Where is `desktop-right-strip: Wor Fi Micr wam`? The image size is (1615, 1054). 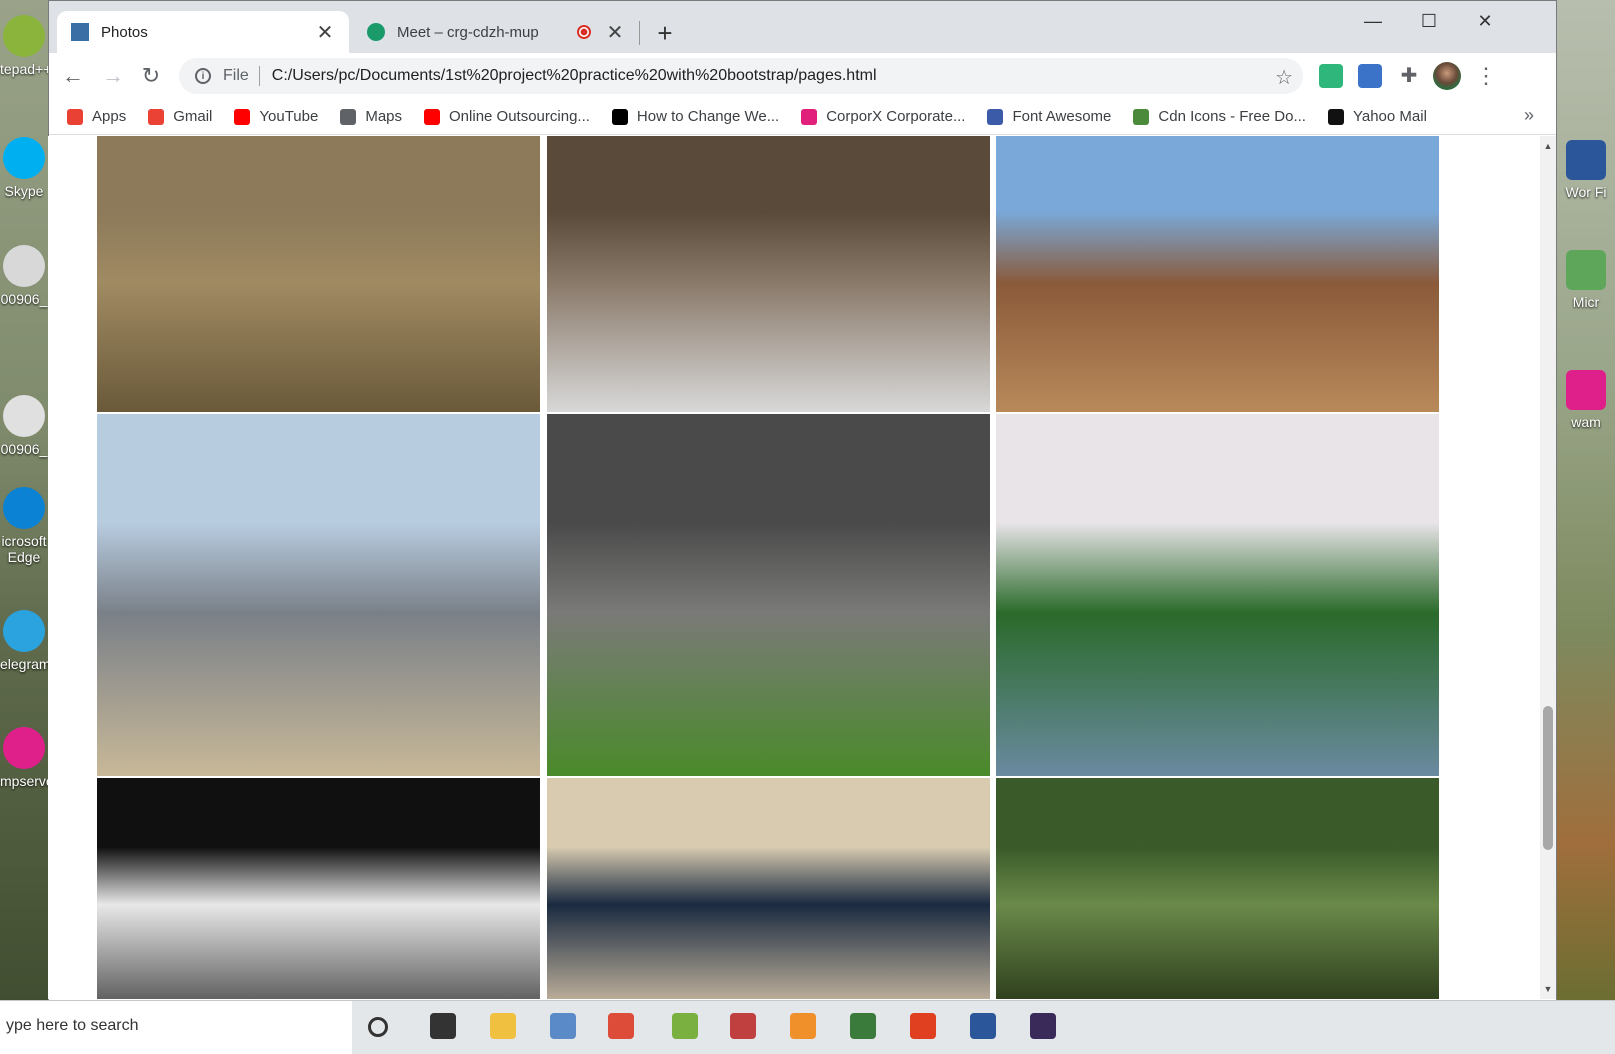 desktop-right-strip: Wor Fi Micr wam is located at coordinates (1586, 527).